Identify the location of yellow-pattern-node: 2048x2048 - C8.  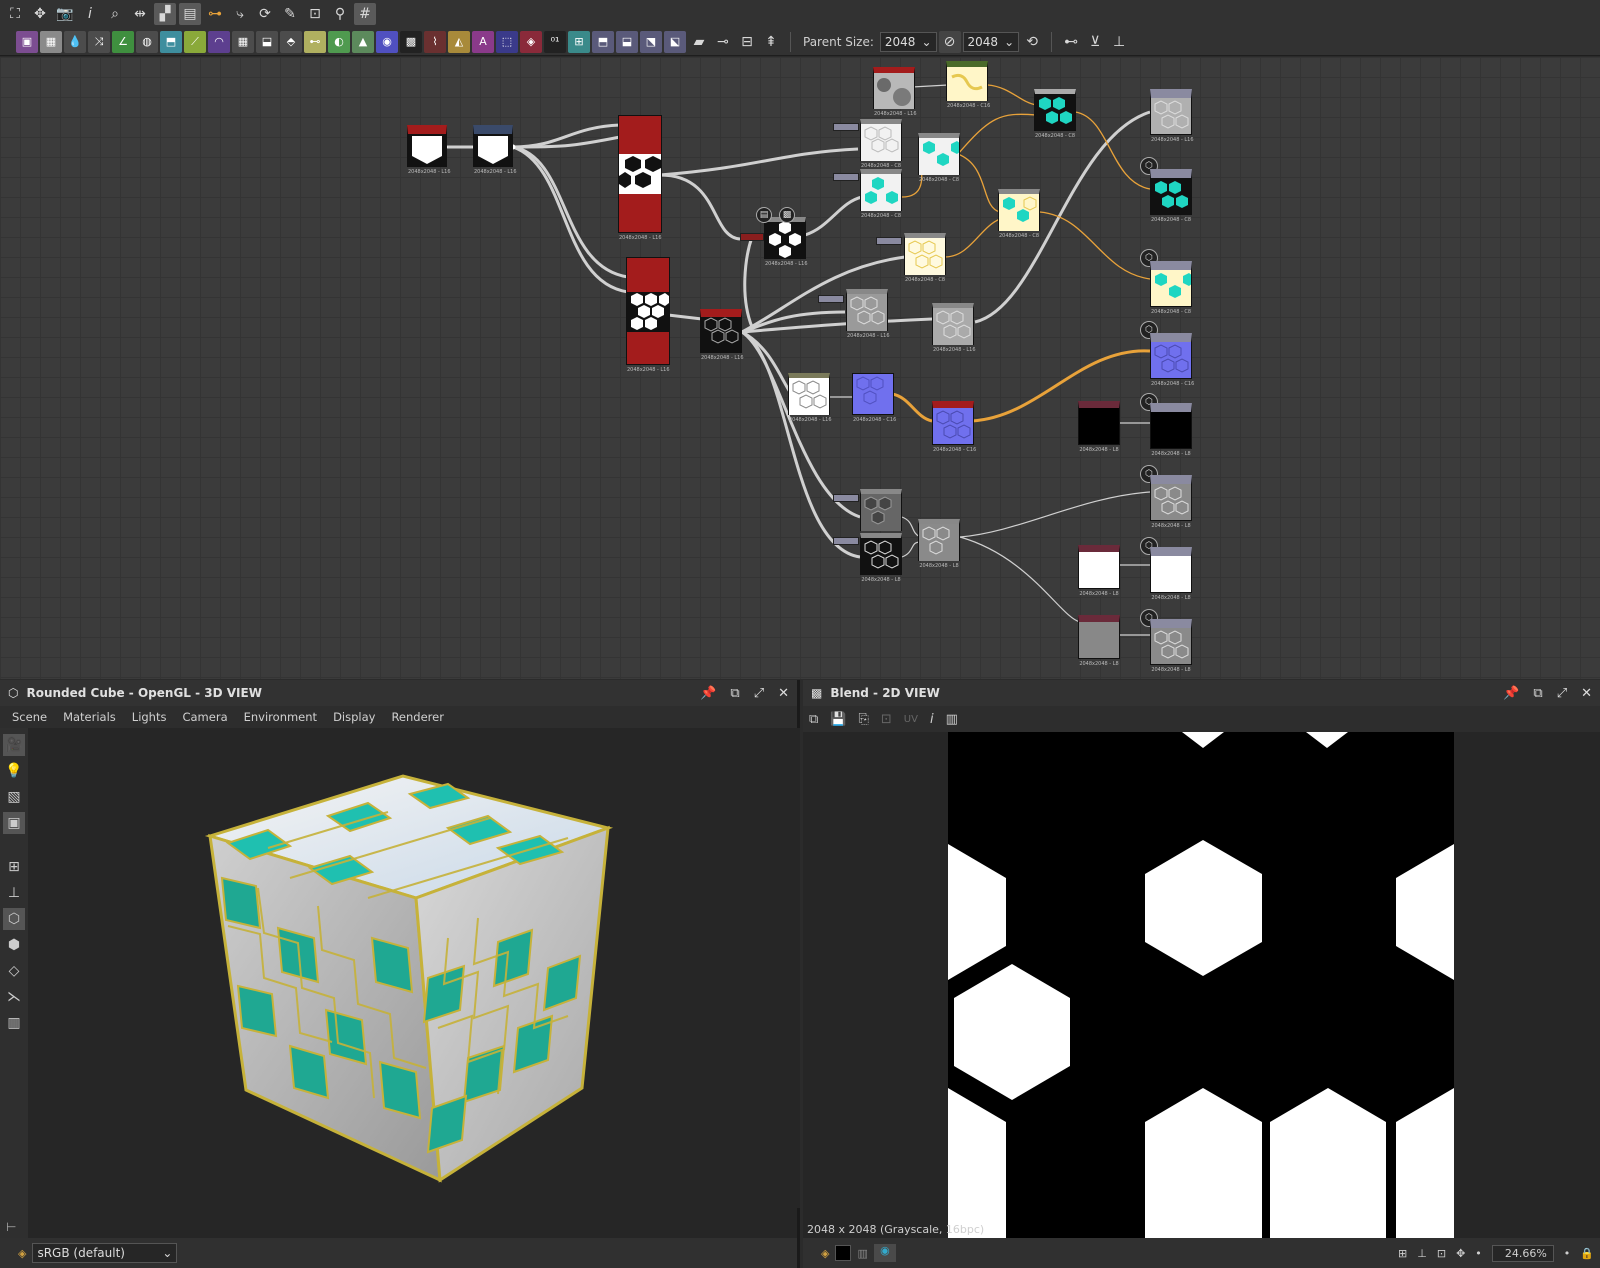
(925, 258).